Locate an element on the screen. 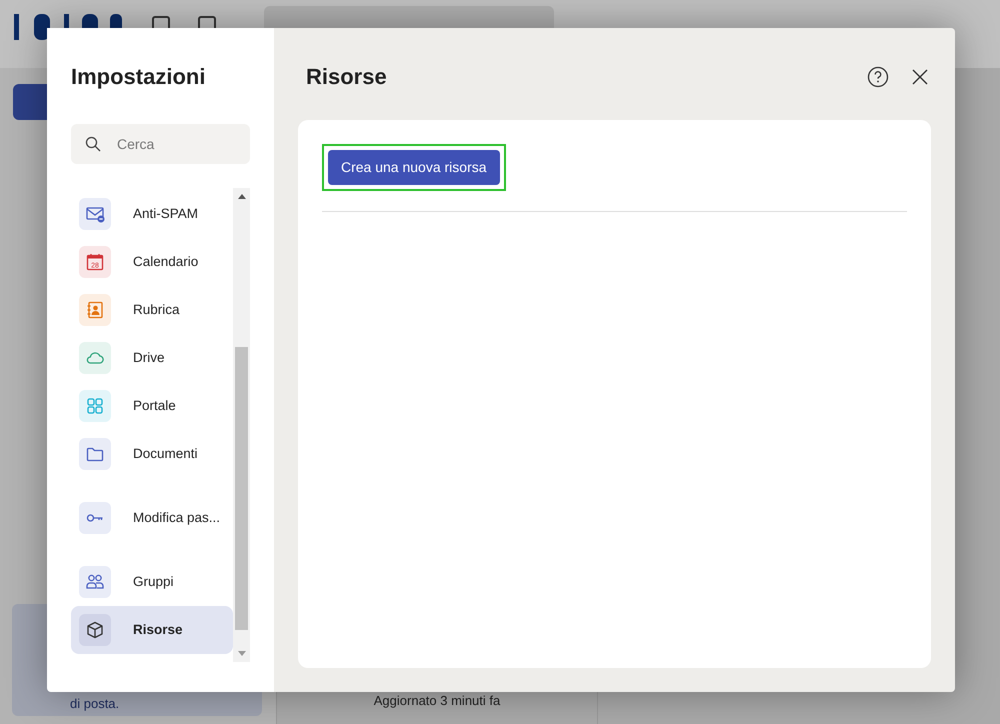 The image size is (1000, 724). settings-item: Risorse is located at coordinates (152, 630).